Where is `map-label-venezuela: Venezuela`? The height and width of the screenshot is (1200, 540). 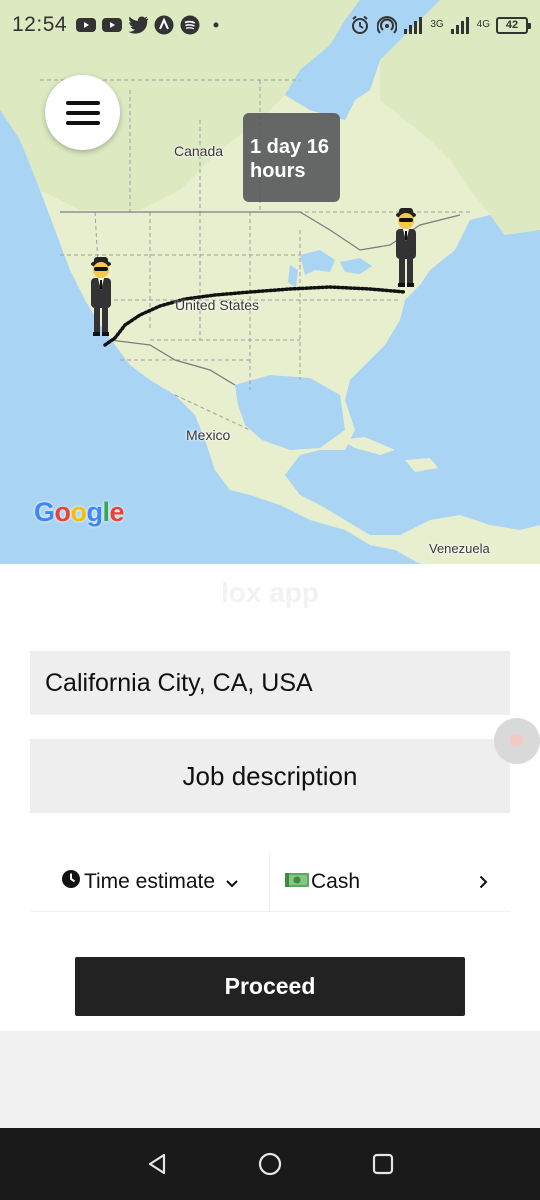 map-label-venezuela: Venezuela is located at coordinates (459, 548).